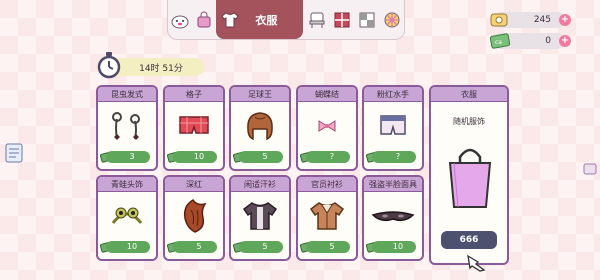  I want to click on item-name: 闲适汗衫, so click(260, 184).